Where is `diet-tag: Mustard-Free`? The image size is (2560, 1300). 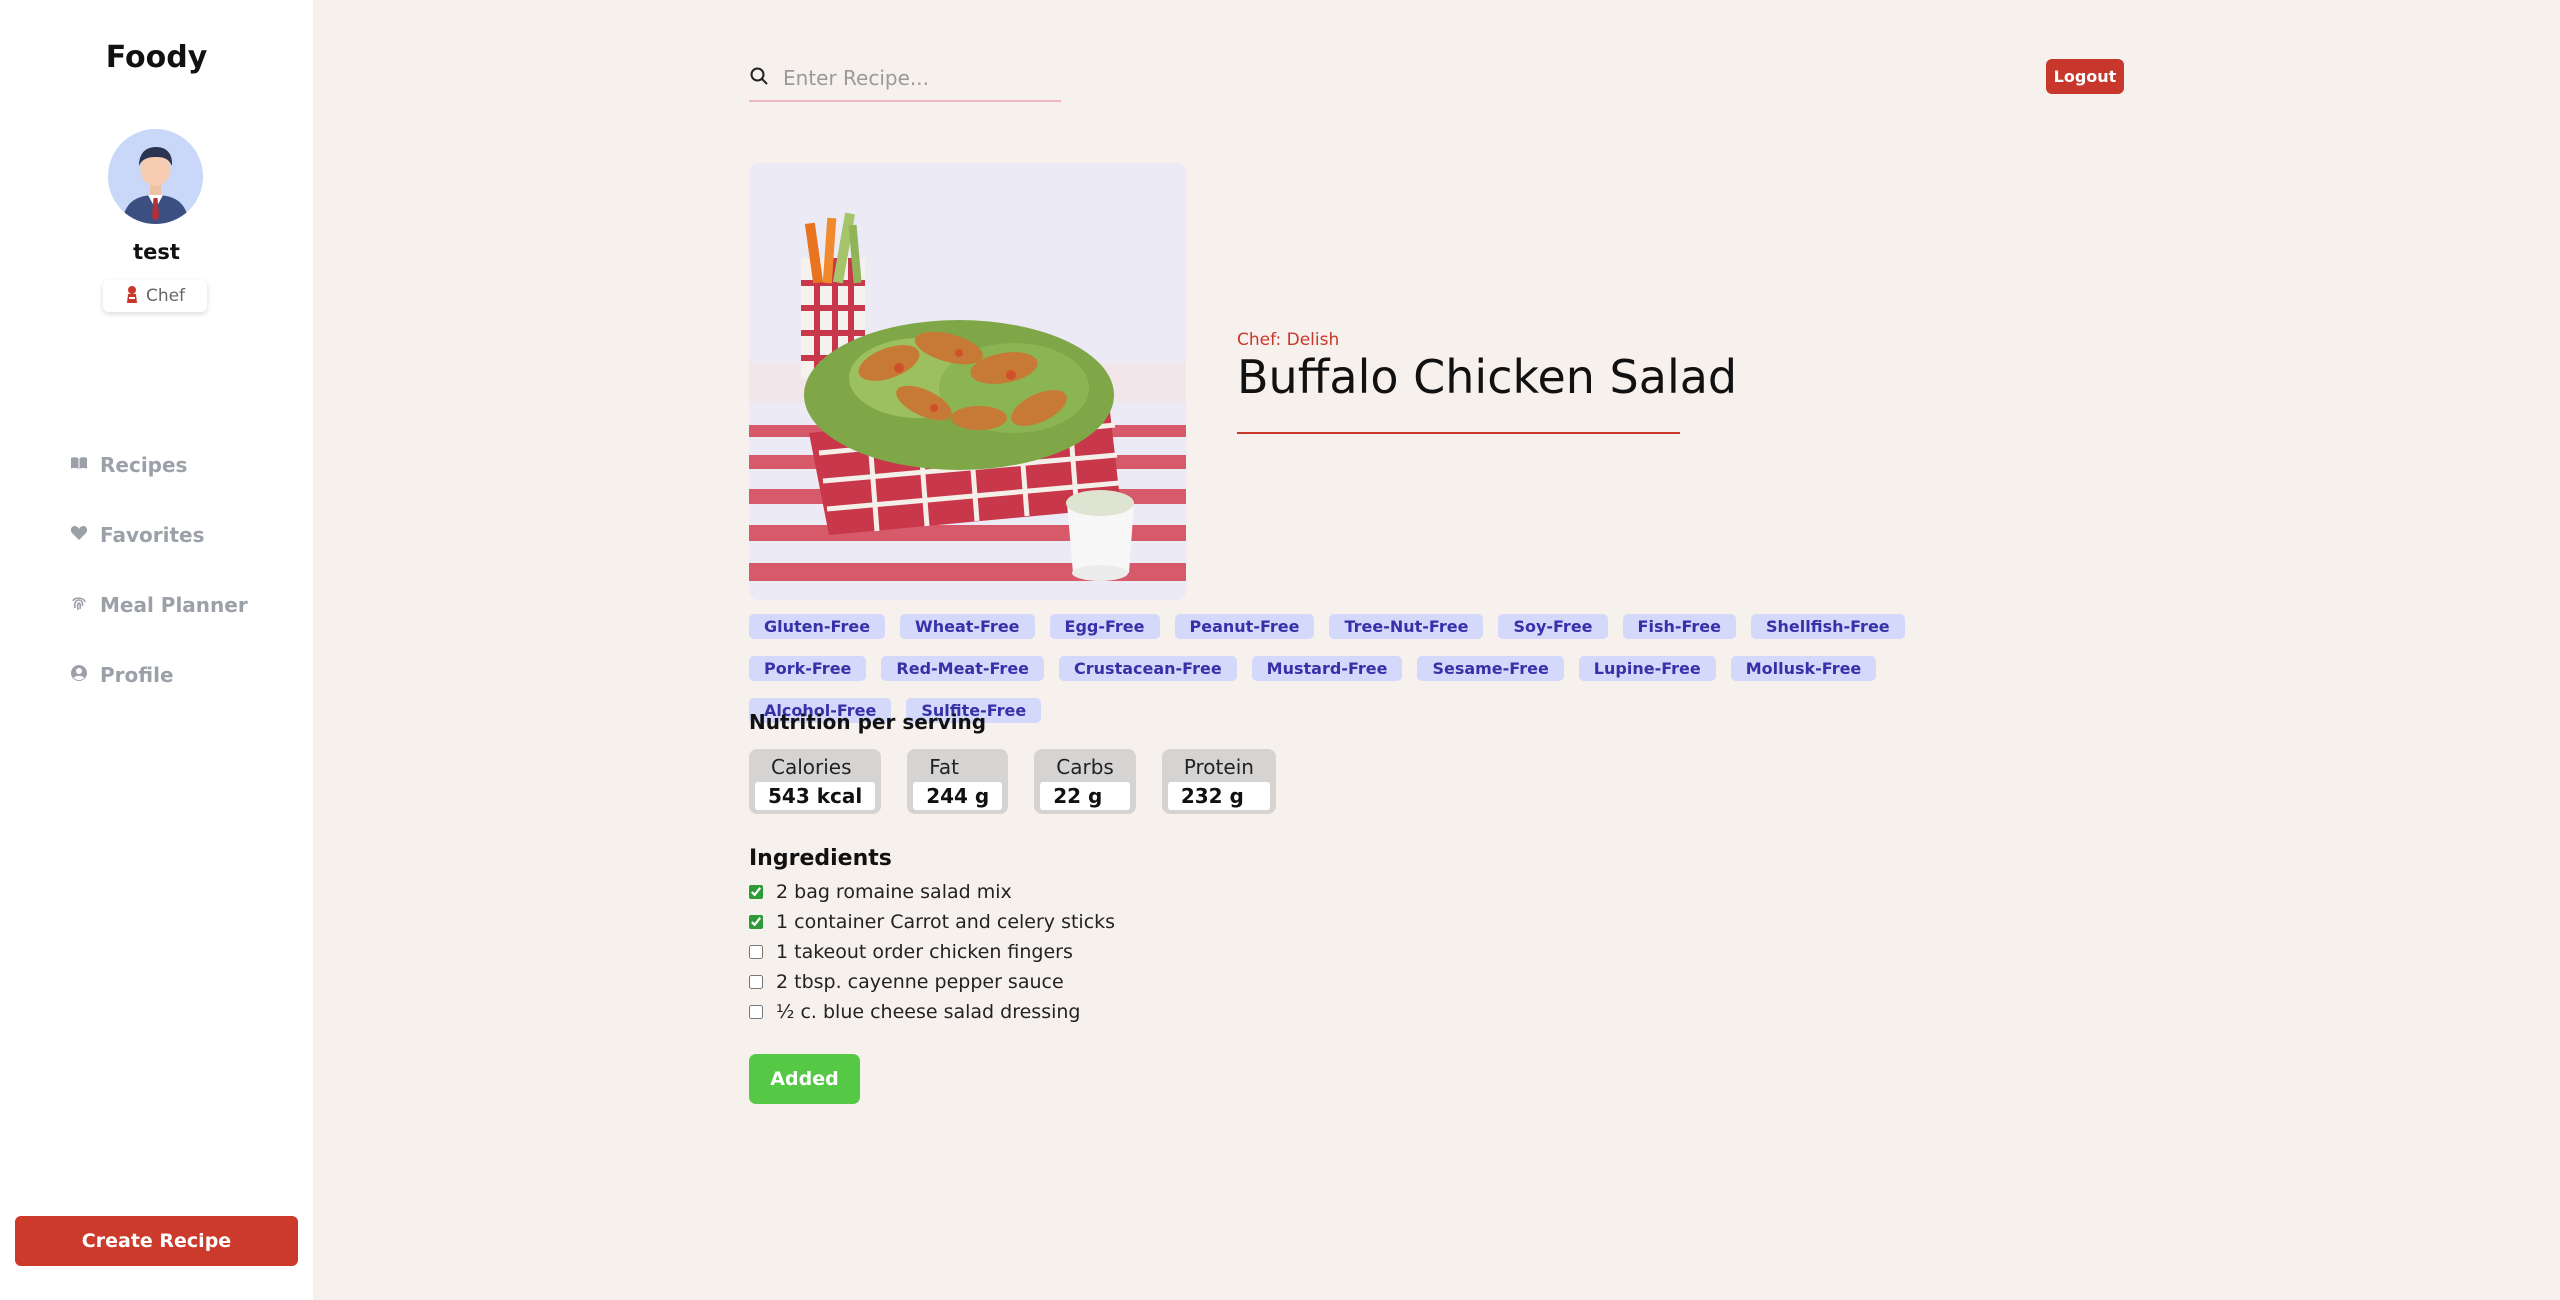
diet-tag: Mustard-Free is located at coordinates (1327, 668).